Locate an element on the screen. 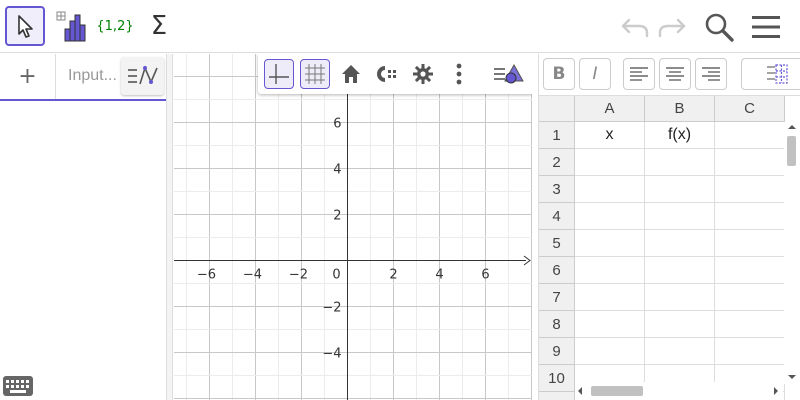 The image size is (800, 400). cell-b1: f(x) is located at coordinates (680, 135).